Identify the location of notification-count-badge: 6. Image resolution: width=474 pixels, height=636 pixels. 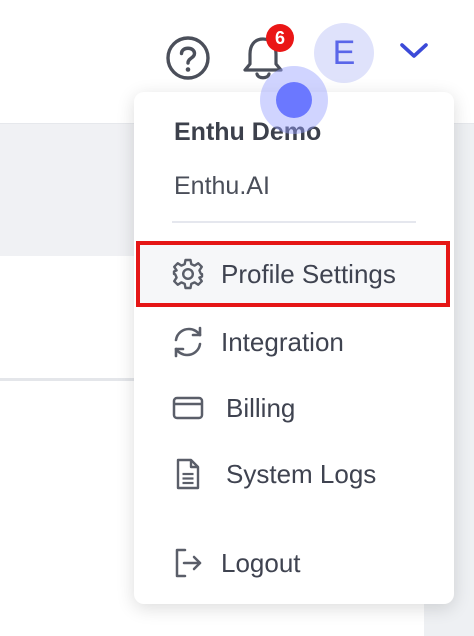
(280, 38).